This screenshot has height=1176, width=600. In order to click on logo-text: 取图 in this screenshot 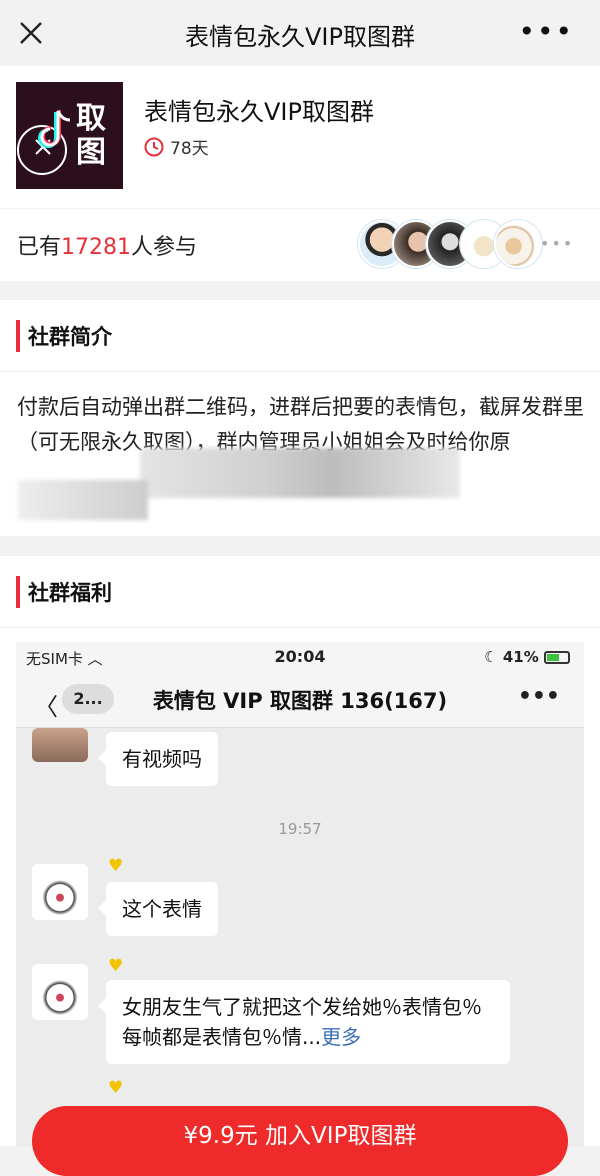, I will do `click(91, 135)`.